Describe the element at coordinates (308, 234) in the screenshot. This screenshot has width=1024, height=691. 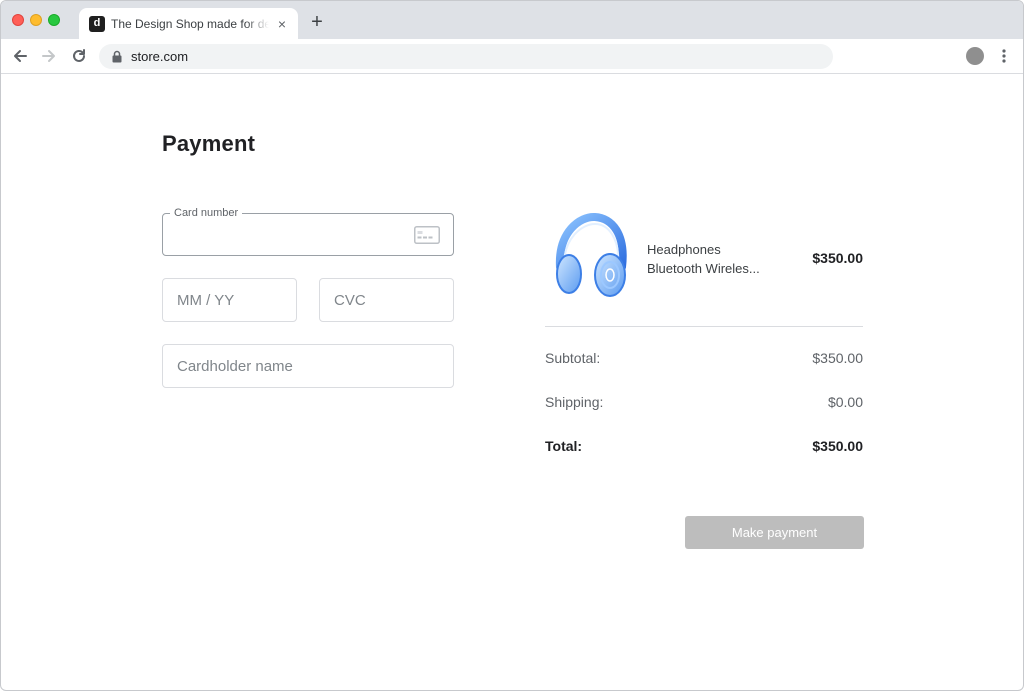
I see `card-number-input` at that location.